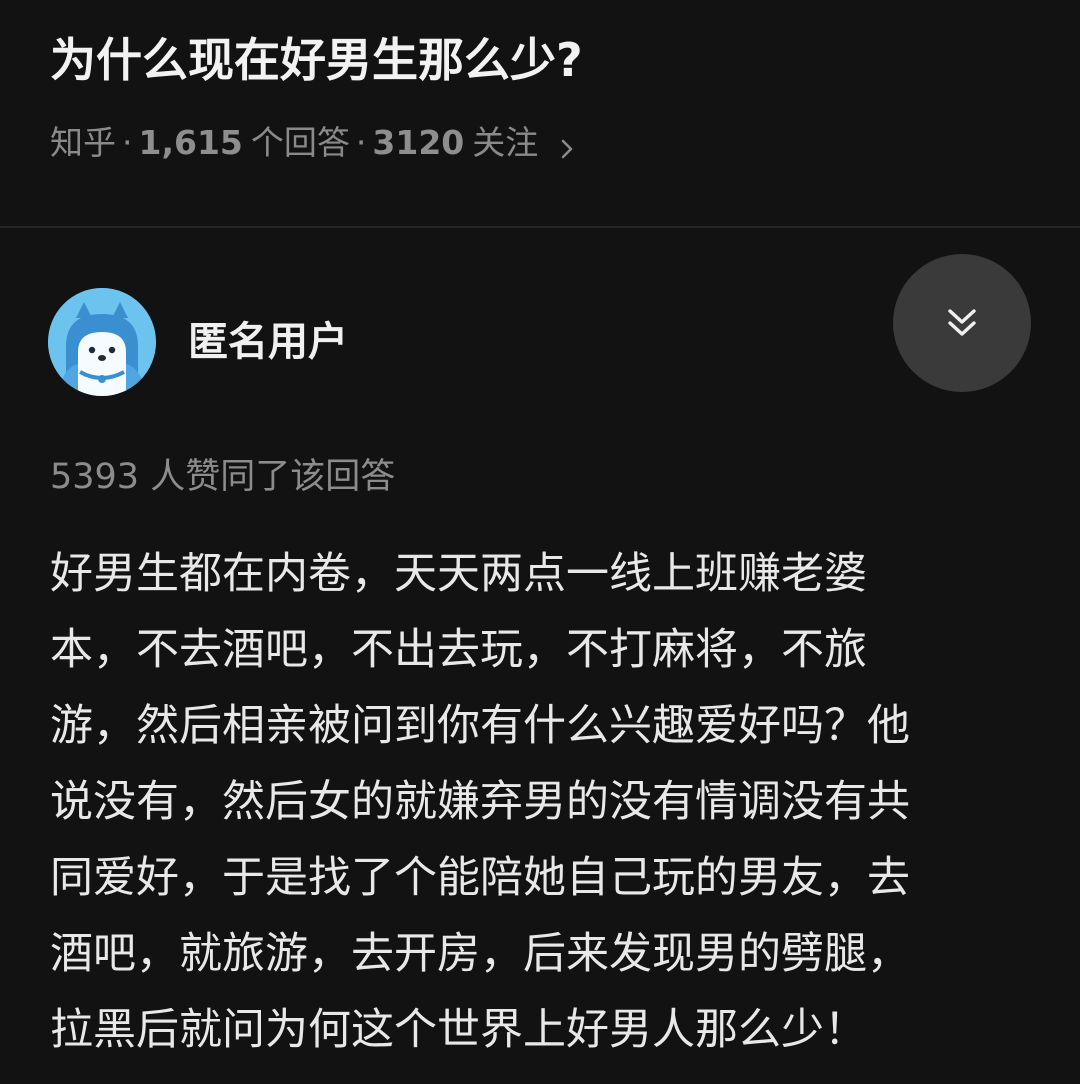 Image resolution: width=1080 pixels, height=1084 pixels. Describe the element at coordinates (316, 60) in the screenshot. I see `question-title: 为什么现在好男生那么少?` at that location.